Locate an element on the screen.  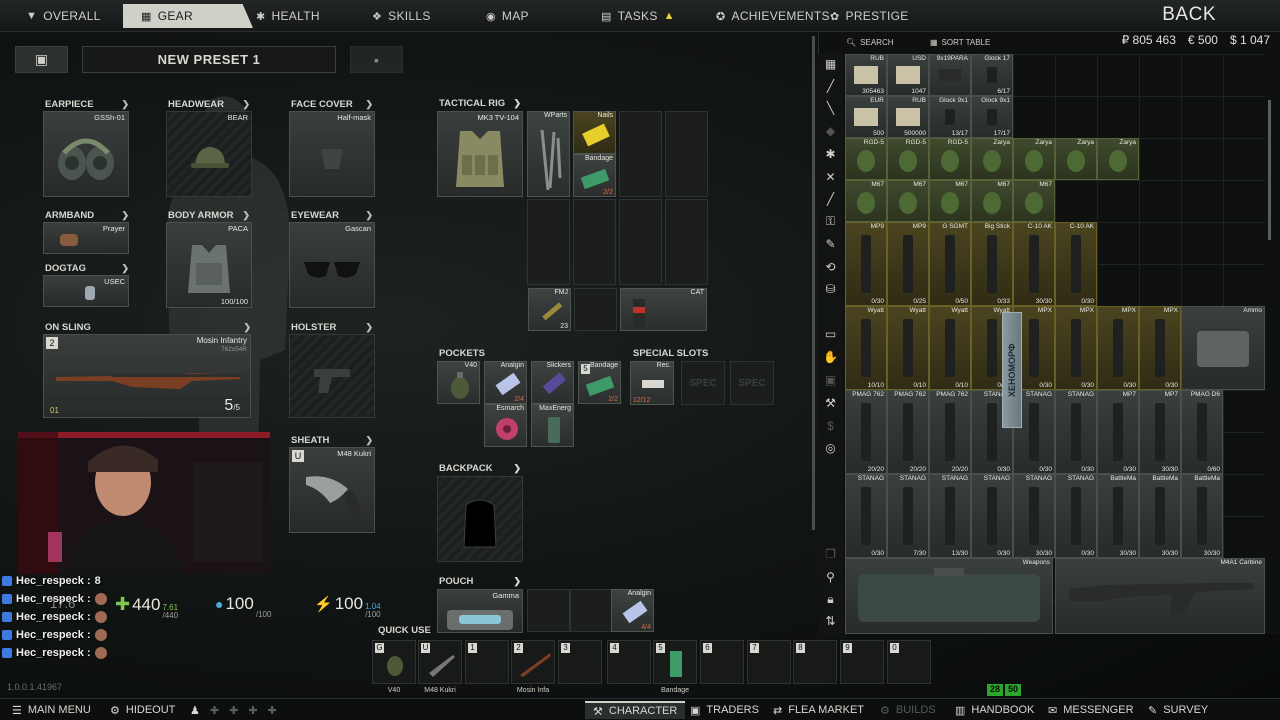
stash-item: 9x19PARA is located at coordinates (950, 75).